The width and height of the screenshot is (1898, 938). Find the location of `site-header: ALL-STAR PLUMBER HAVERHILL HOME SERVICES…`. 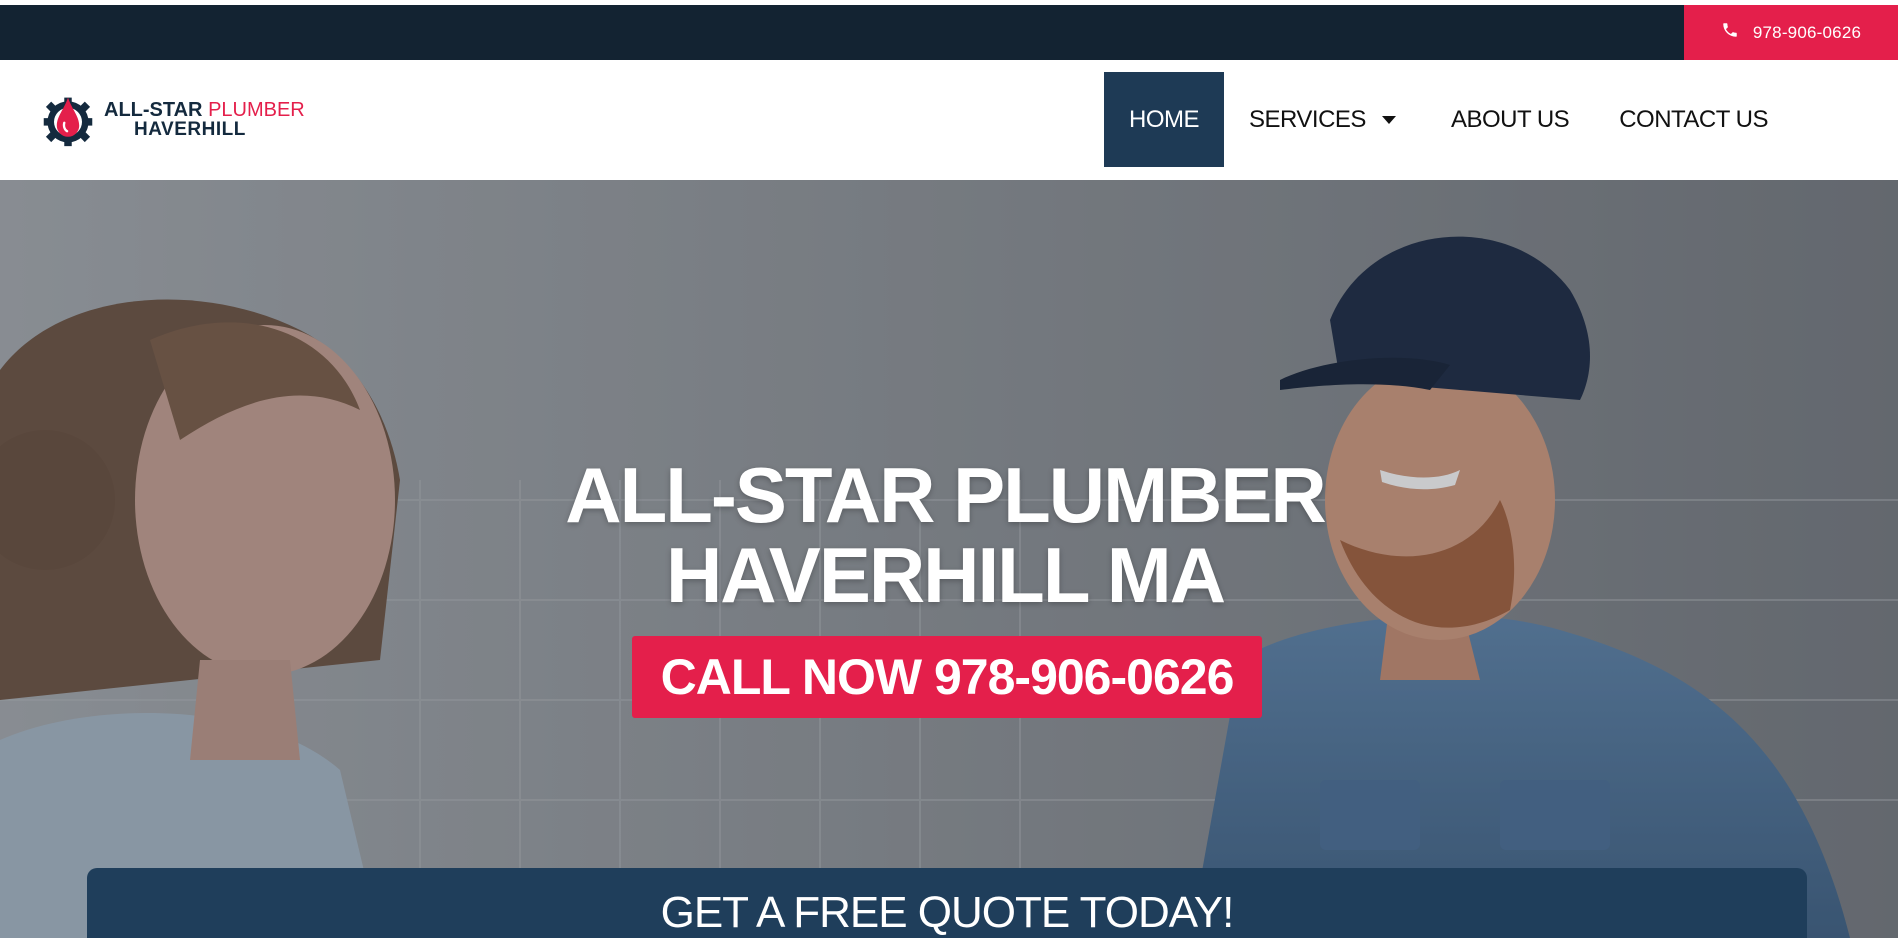

site-header: ALL-STAR PLUMBER HAVERHILL HOME SERVICES… is located at coordinates (949, 120).